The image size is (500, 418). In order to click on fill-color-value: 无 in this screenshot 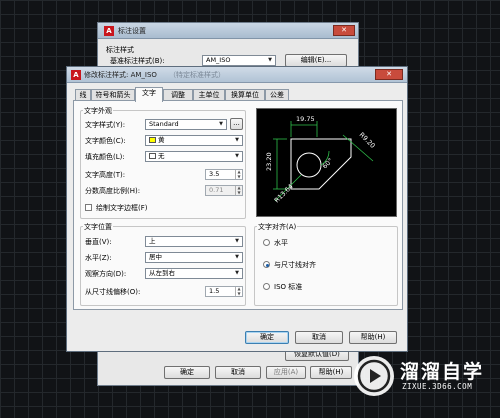, I will do `click(161, 156)`.